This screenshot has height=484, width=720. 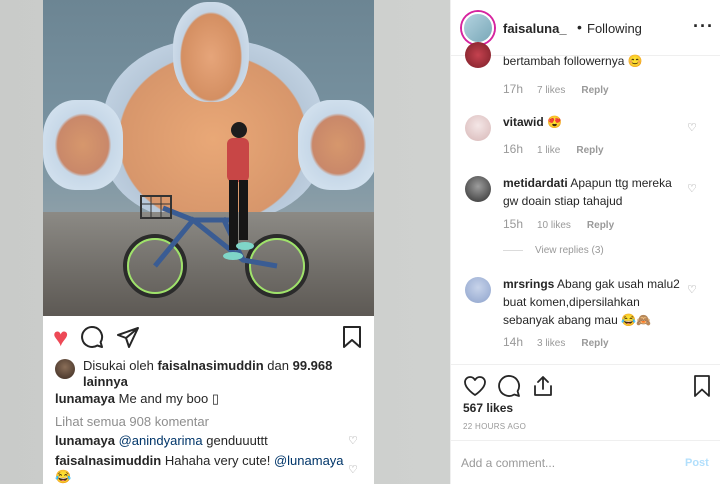 What do you see at coordinates (569, 250) in the screenshot?
I see `view-replies-label: View replies (3)` at bounding box center [569, 250].